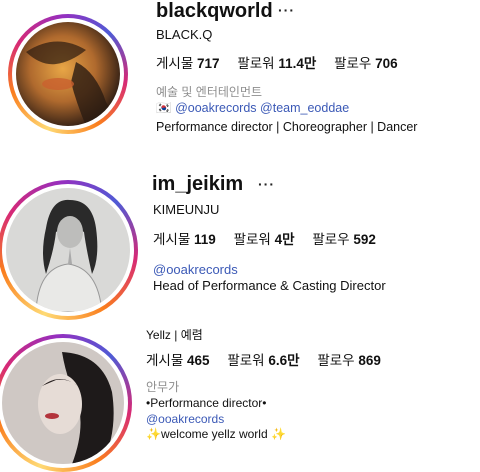 The height and width of the screenshot is (472, 480). What do you see at coordinates (186, 209) in the screenshot?
I see `display-name: KIMEUNJU` at bounding box center [186, 209].